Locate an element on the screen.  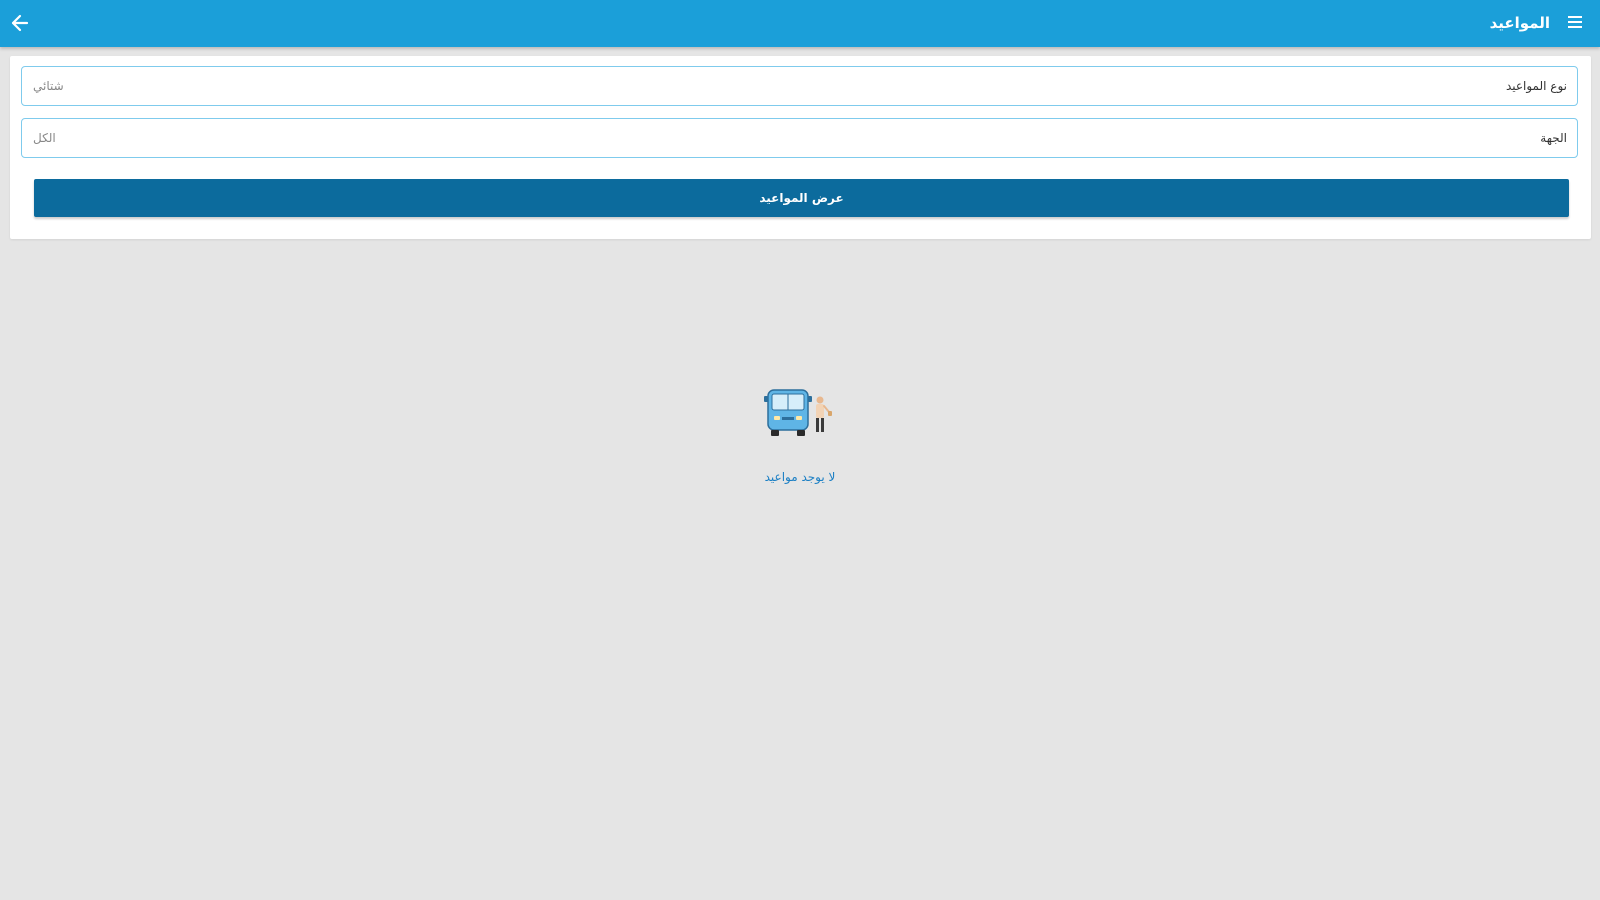
menu-icon is located at coordinates (1575, 22).